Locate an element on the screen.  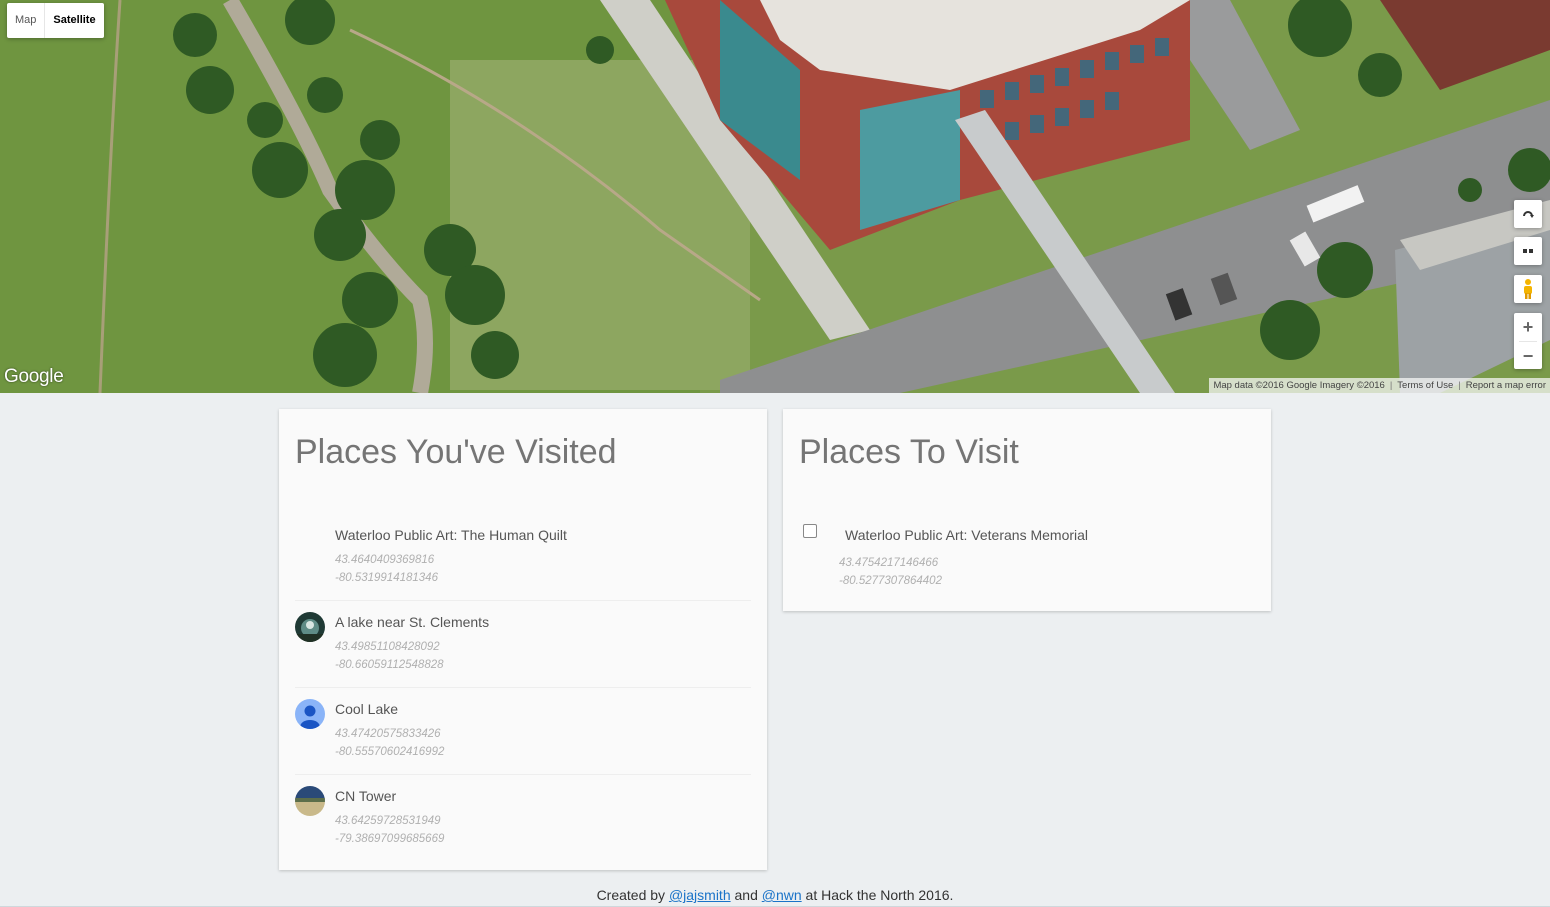
to-visit-title: Places To Visit is located at coordinates (909, 452).